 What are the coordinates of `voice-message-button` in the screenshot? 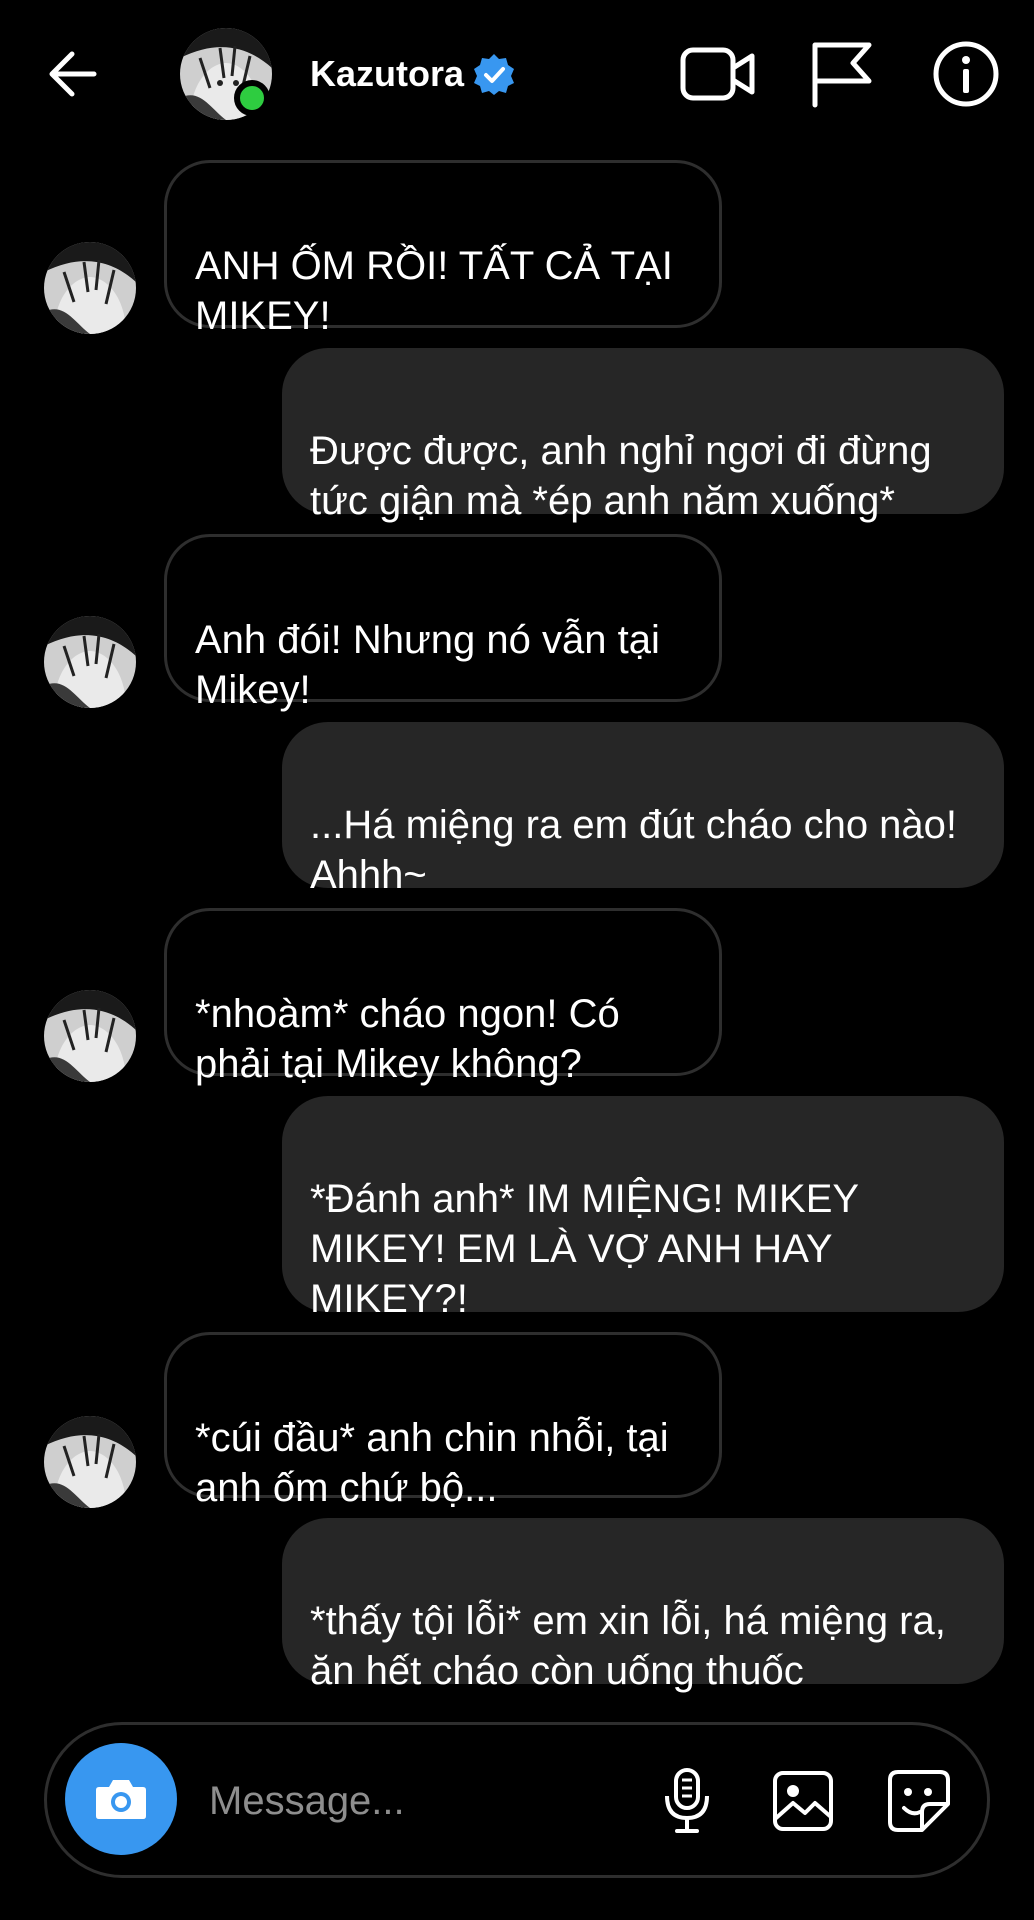 It's located at (687, 1801).